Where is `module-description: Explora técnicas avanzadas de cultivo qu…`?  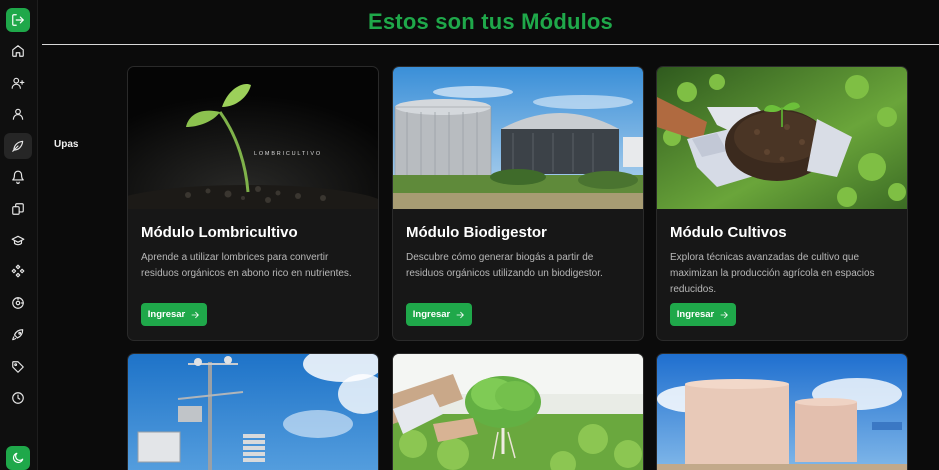 module-description: Explora técnicas avanzadas de cultivo qu… is located at coordinates (772, 273).